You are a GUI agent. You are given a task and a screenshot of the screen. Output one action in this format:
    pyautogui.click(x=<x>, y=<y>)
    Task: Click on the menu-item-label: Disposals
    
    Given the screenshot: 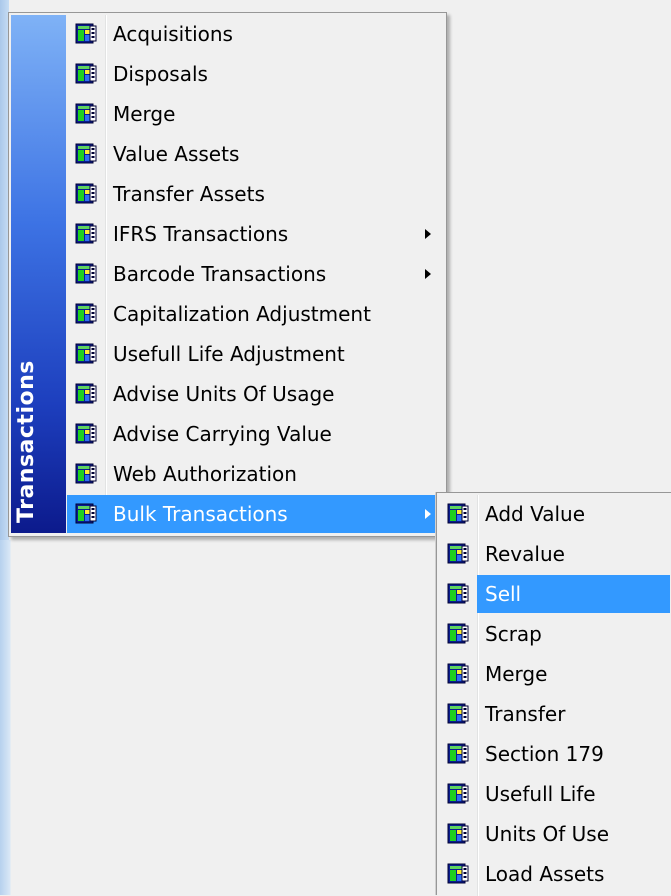 What is the action you would take?
    pyautogui.click(x=160, y=74)
    